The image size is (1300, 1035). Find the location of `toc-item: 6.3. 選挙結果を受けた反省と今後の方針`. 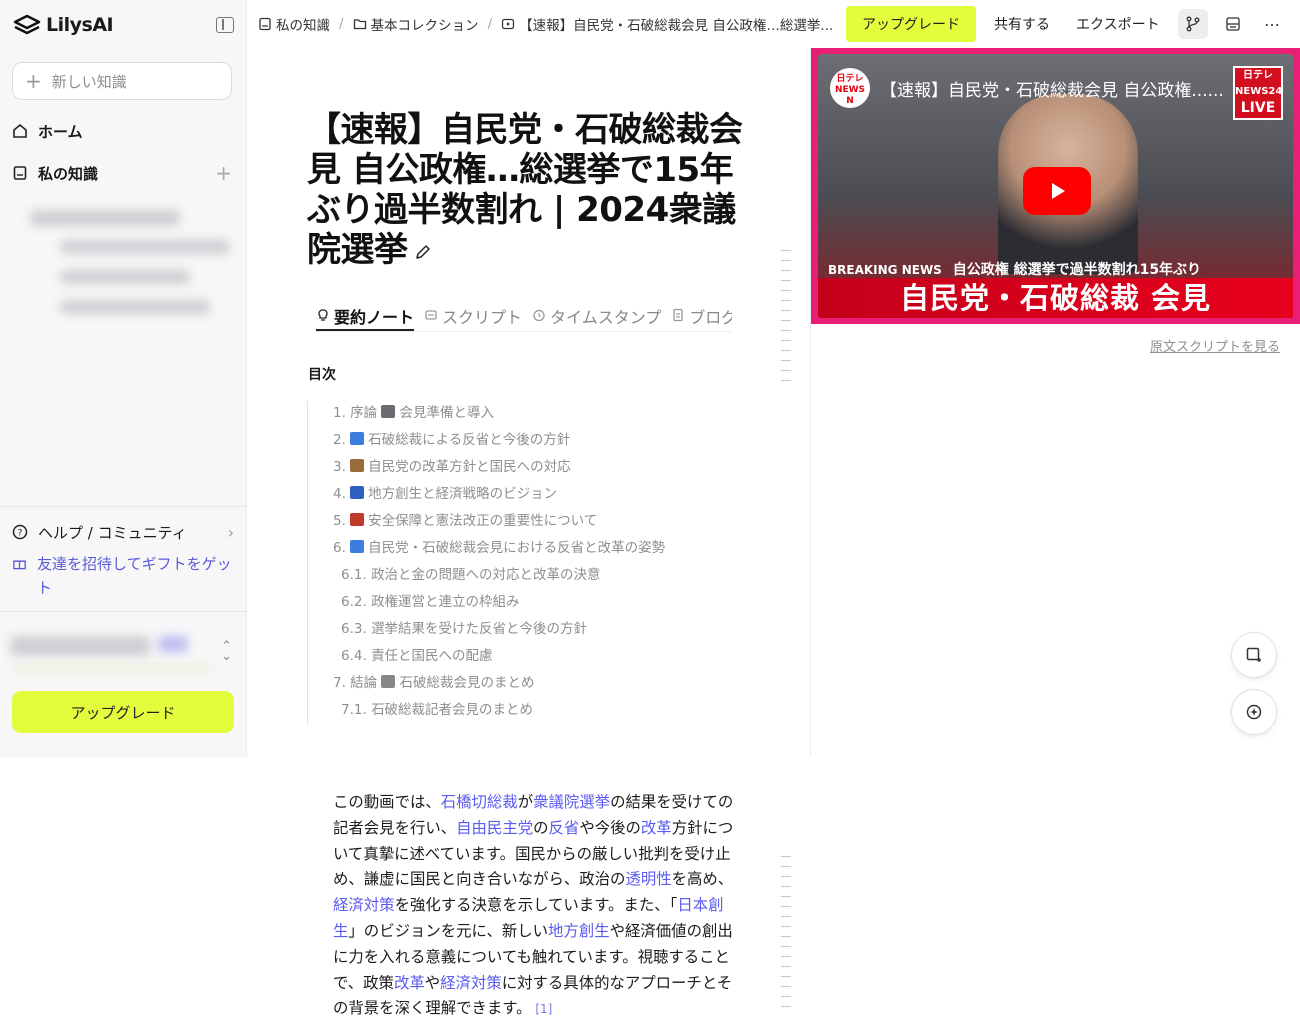

toc-item: 6.3. 選挙結果を受けた反省と今後の方針 is located at coordinates (545, 630).